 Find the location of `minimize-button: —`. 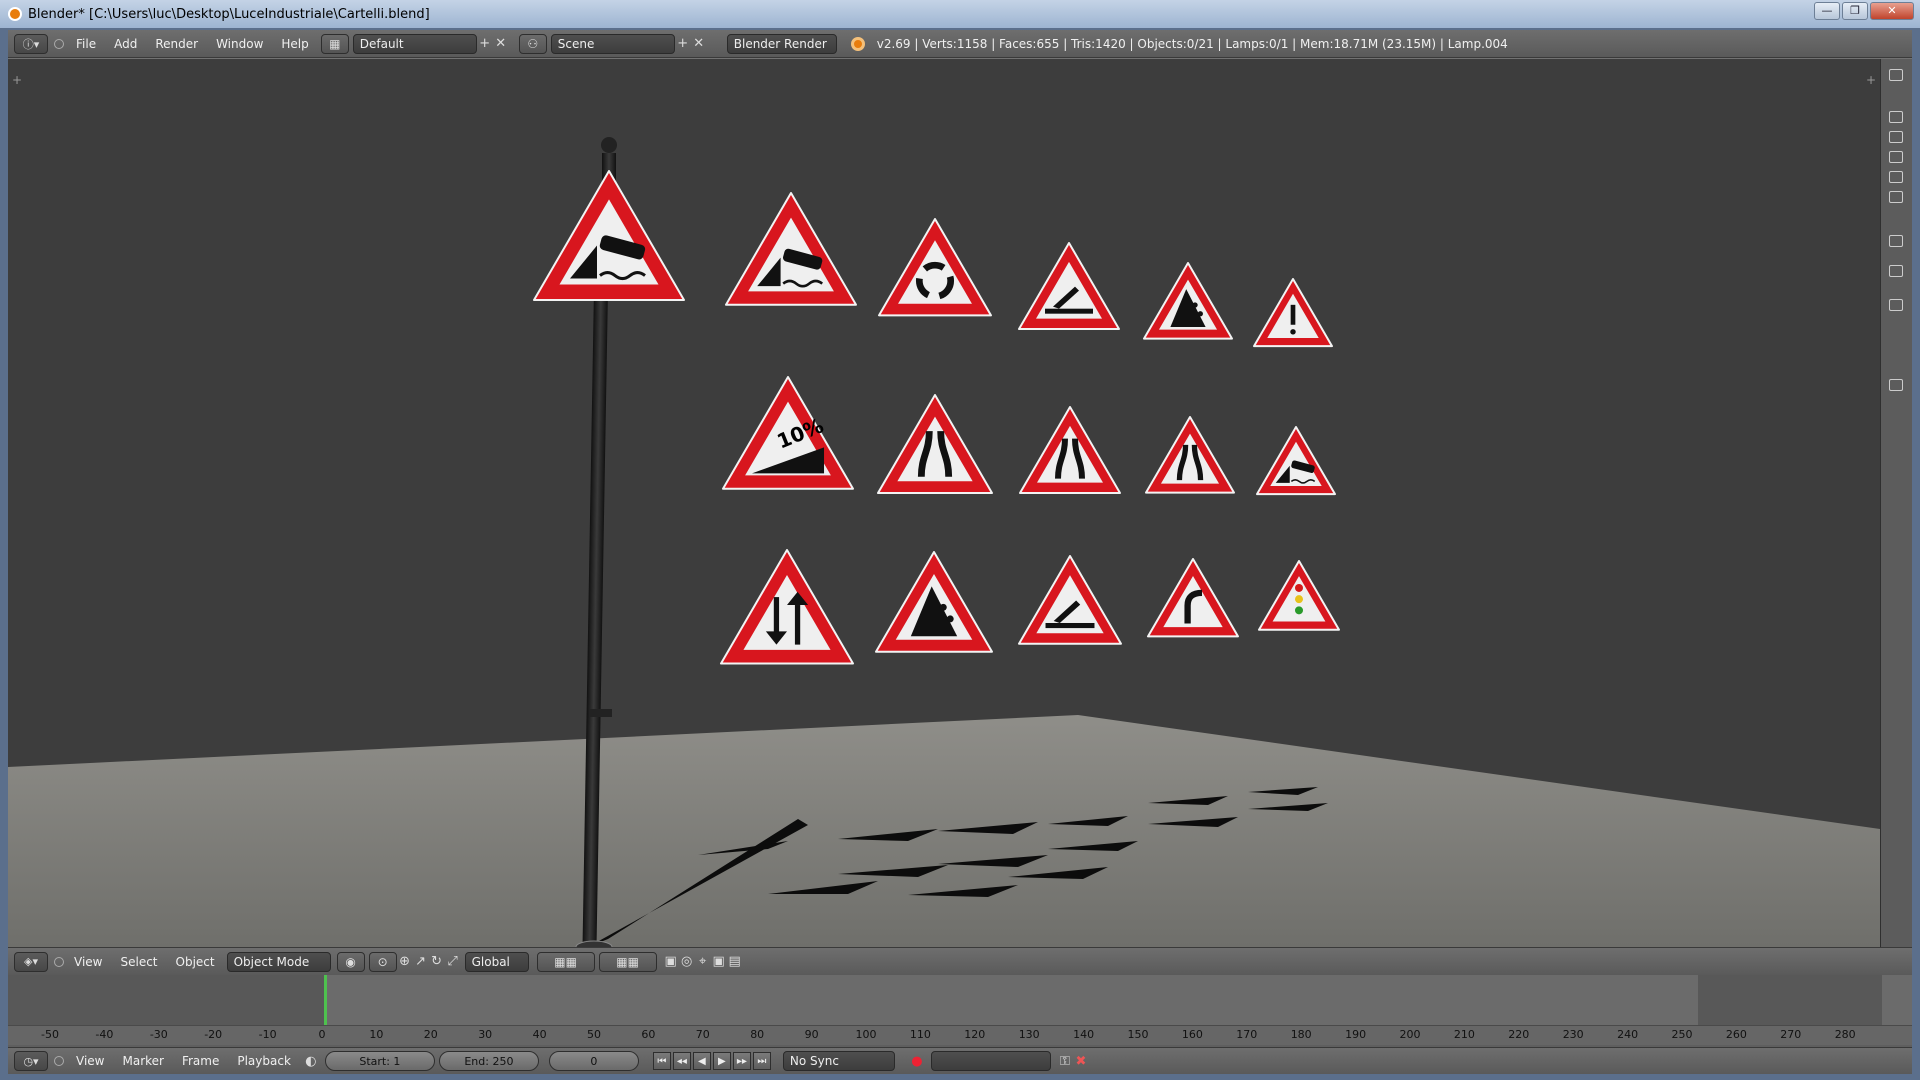

minimize-button: — is located at coordinates (1827, 11).